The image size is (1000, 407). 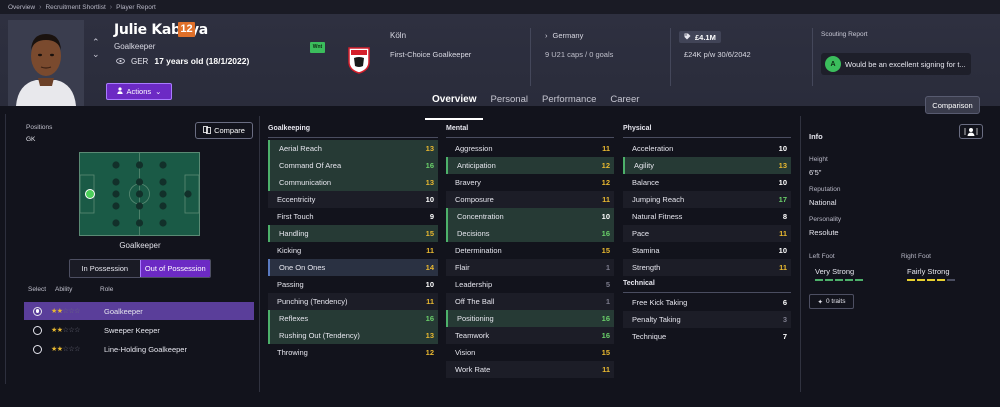 I want to click on attribute-row: Reflexes 16, so click(x=353, y=318).